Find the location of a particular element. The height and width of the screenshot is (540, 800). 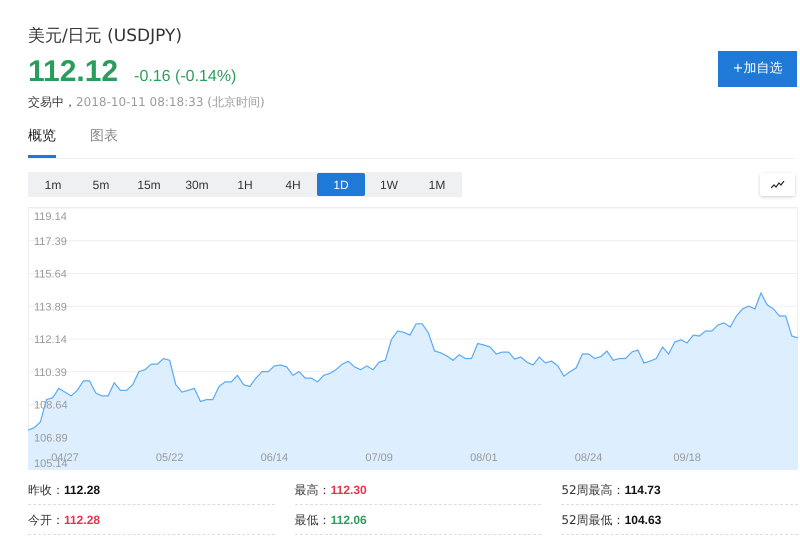

interval-button: 1D is located at coordinates (341, 184).